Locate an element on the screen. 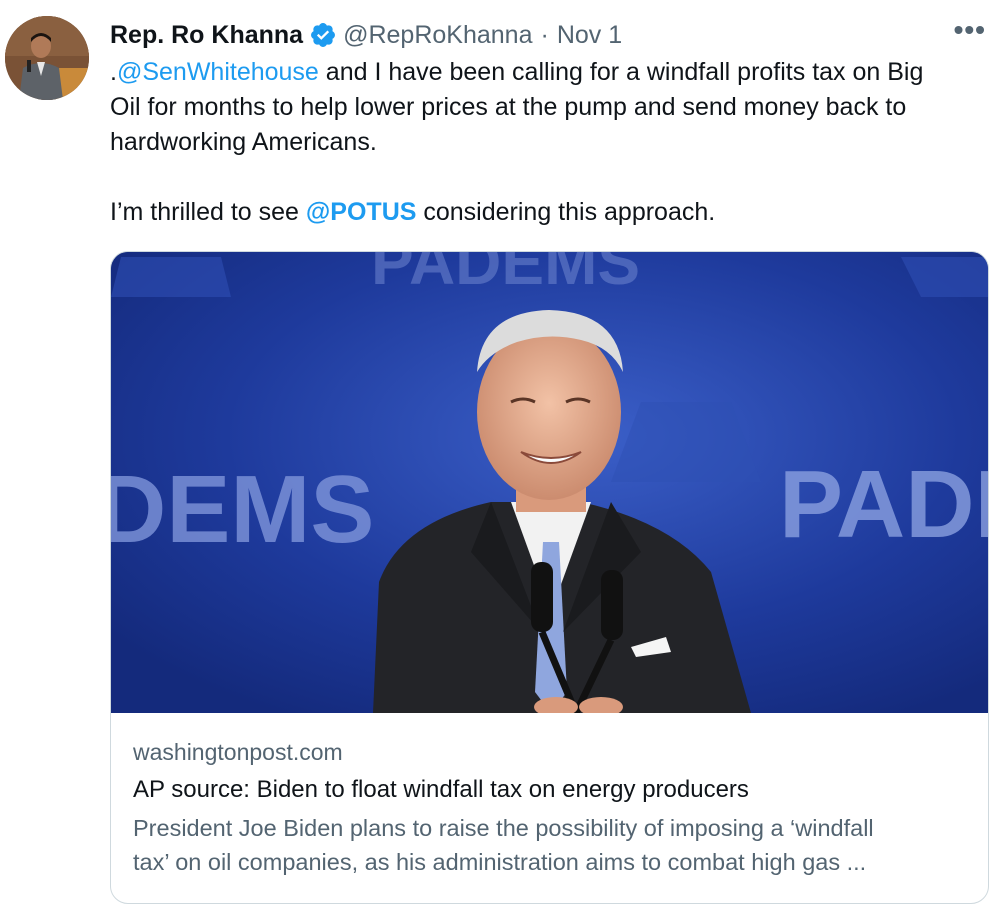 Image resolution: width=1000 pixels, height=913 pixels. more-options-icon: ••• is located at coordinates (970, 30).